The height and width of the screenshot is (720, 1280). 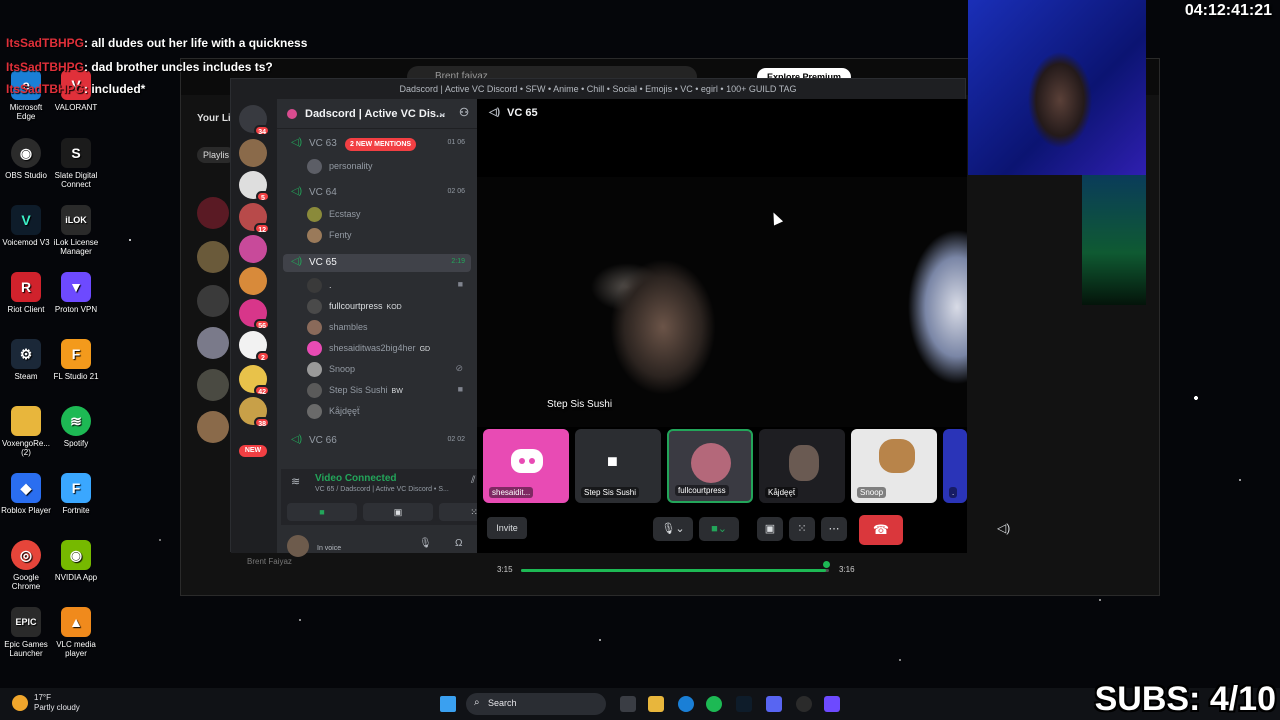 I want to click on voicemod-icon, so click(x=744, y=704).